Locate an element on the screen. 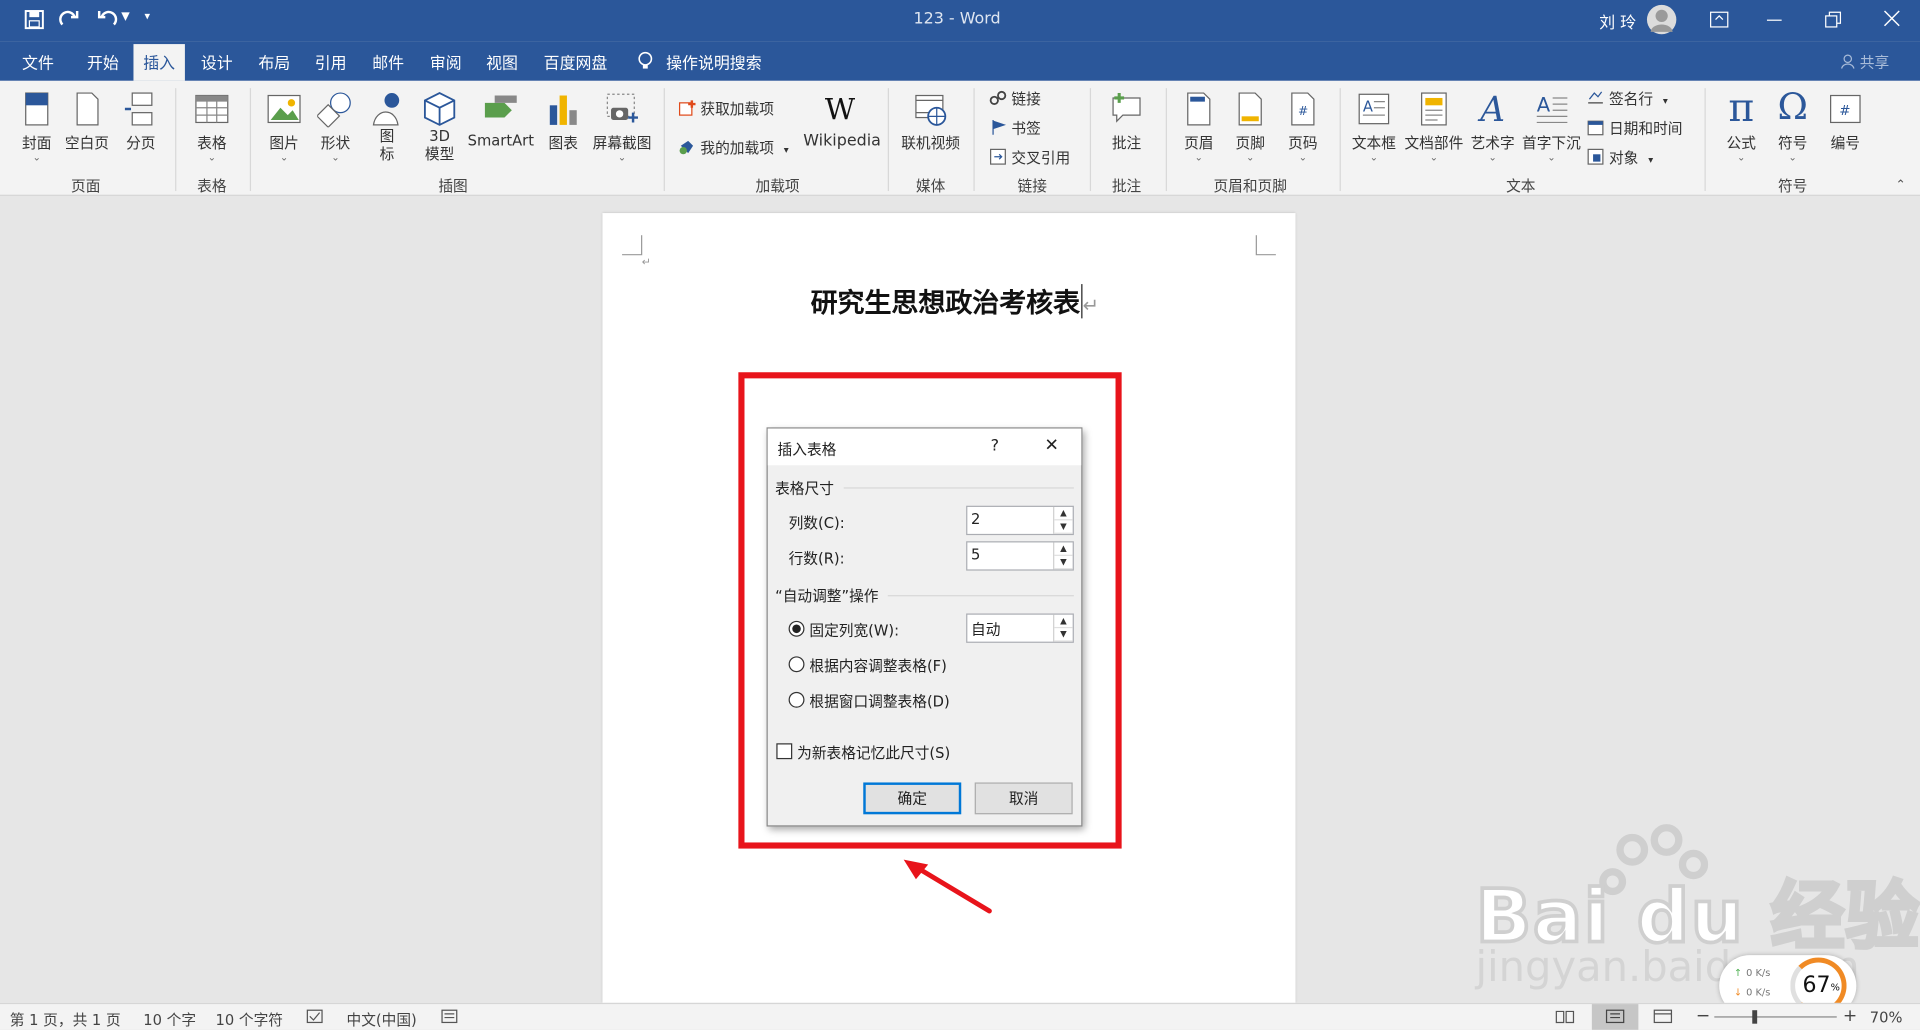  rows-spinner: 5 ▲ ▼ is located at coordinates (1020, 556).